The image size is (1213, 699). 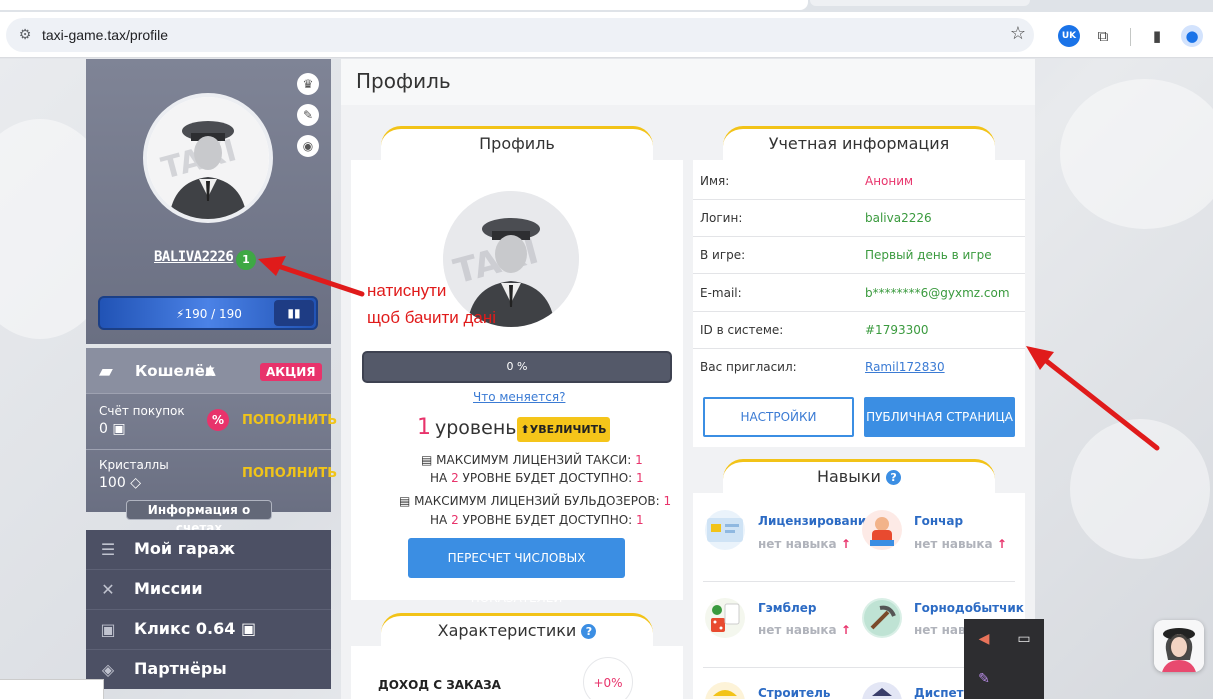 What do you see at coordinates (520, 35) in the screenshot?
I see `address-bar: ⚙ taxi-game.tax/profile ☆` at bounding box center [520, 35].